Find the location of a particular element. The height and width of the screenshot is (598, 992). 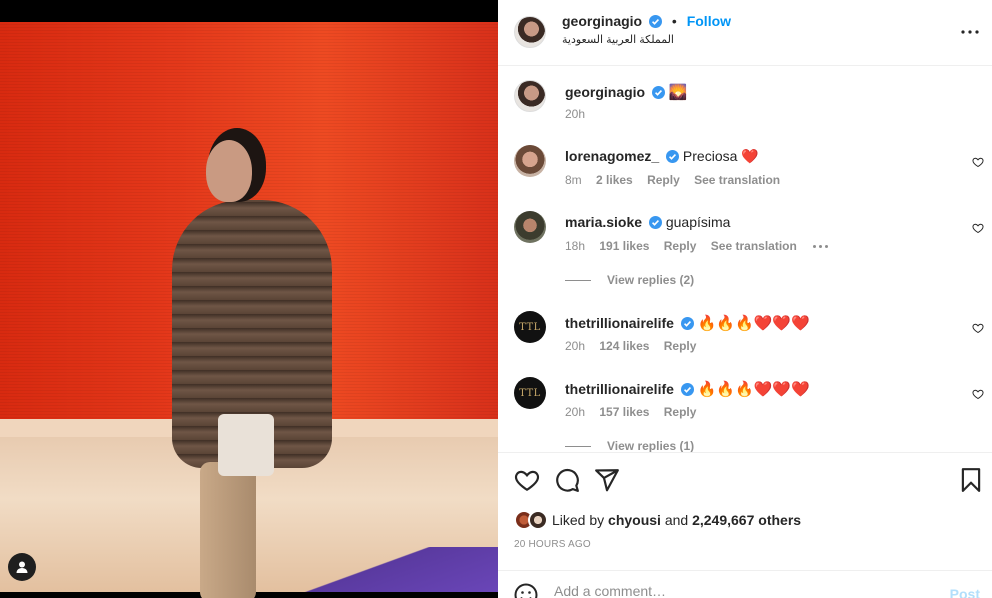

comment-input is located at coordinates (739, 590).